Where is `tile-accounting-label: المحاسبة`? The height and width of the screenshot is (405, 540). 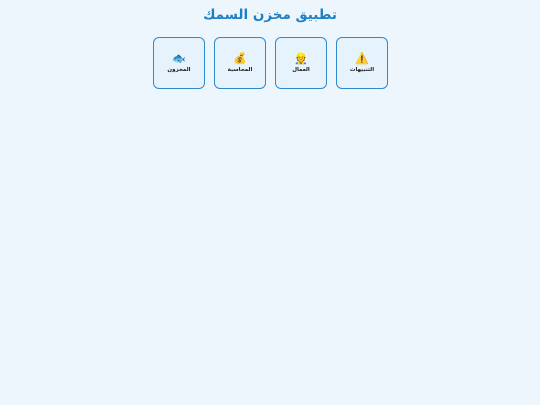
tile-accounting-label: المحاسبة is located at coordinates (240, 70).